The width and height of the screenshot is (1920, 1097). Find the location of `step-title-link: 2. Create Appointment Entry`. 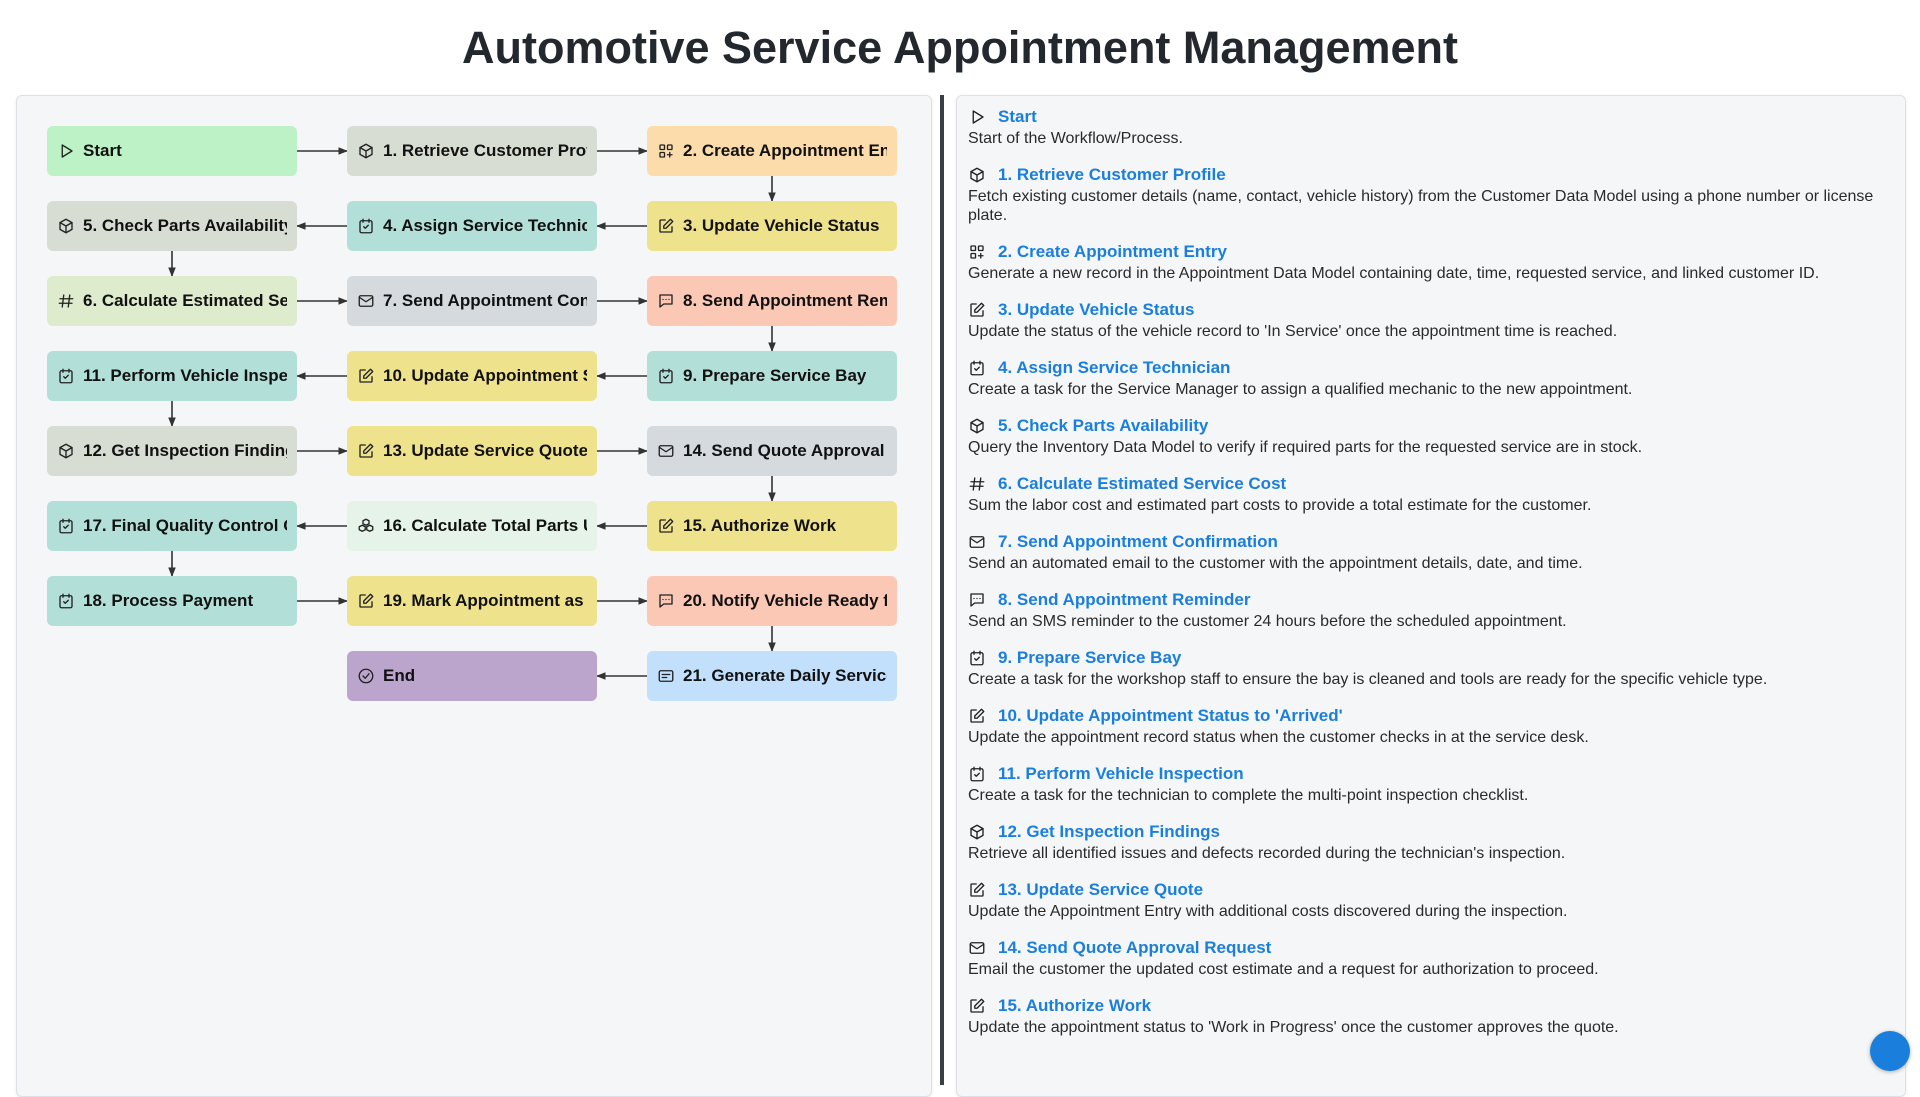

step-title-link: 2. Create Appointment Entry is located at coordinates (1112, 252).